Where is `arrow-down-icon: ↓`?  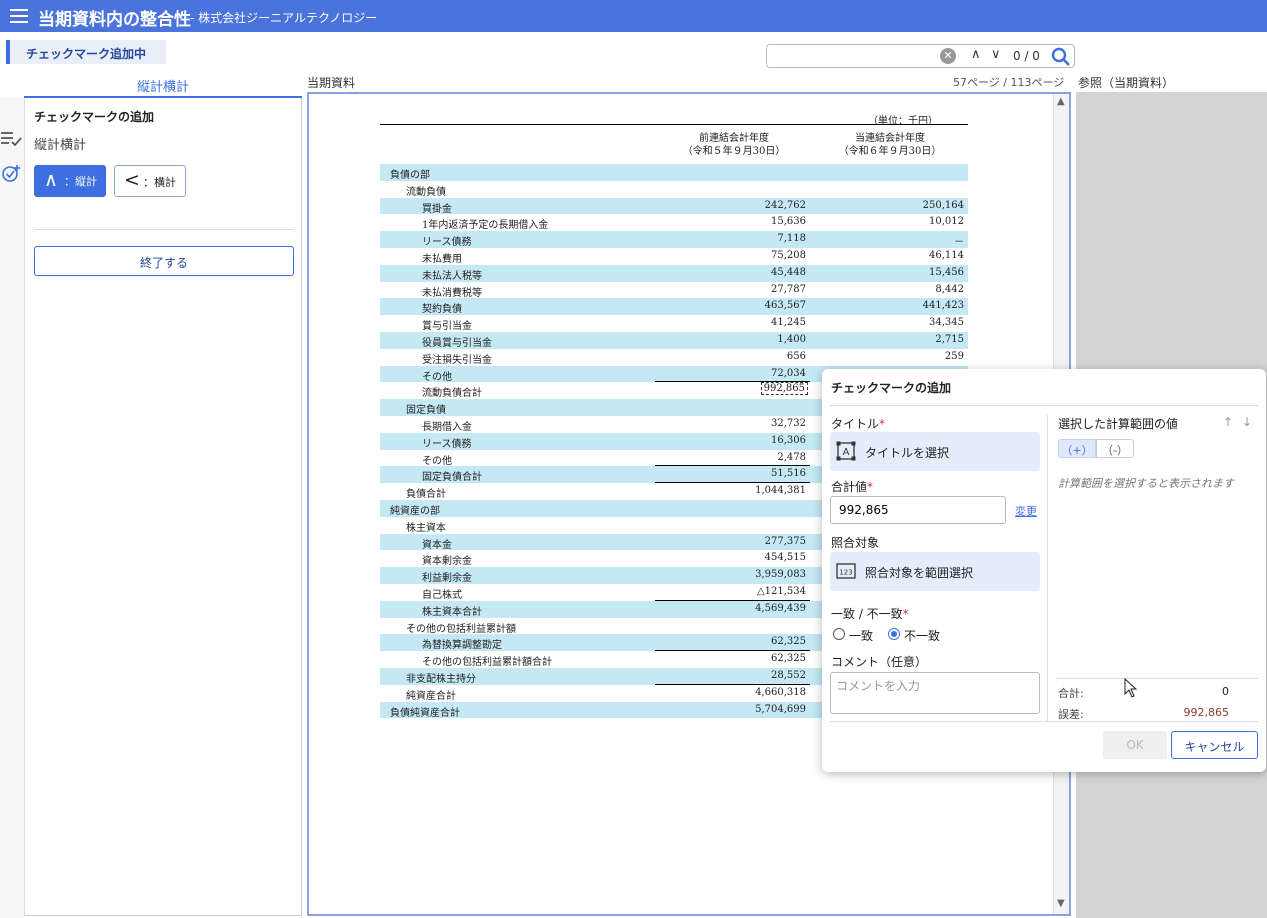 arrow-down-icon: ↓ is located at coordinates (1247, 422).